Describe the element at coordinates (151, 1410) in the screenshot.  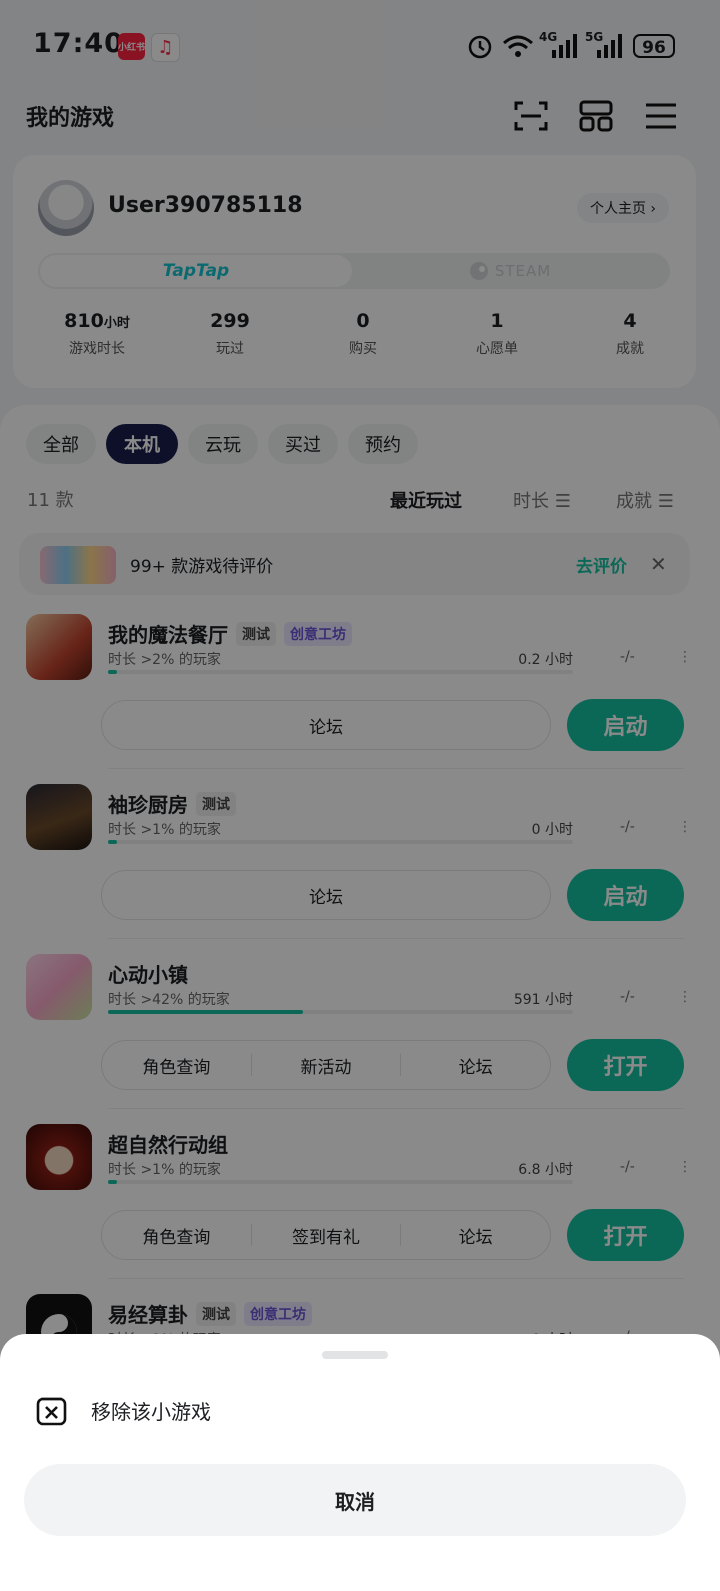
I see `remove-mini-game-option: 移除该小游戏` at that location.